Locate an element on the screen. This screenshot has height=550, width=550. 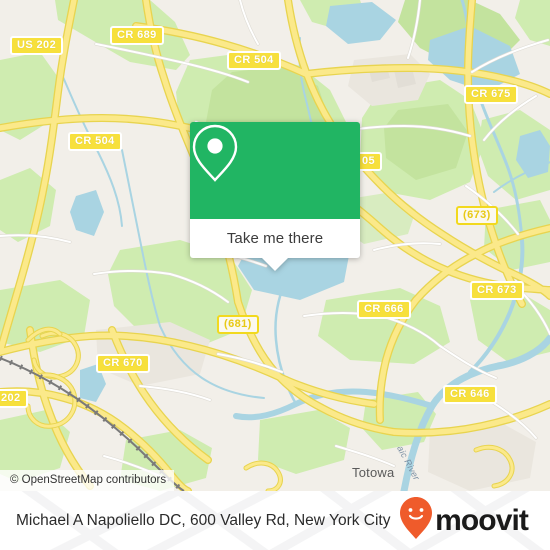
location-popup: Take me there is located at coordinates (275, 196).